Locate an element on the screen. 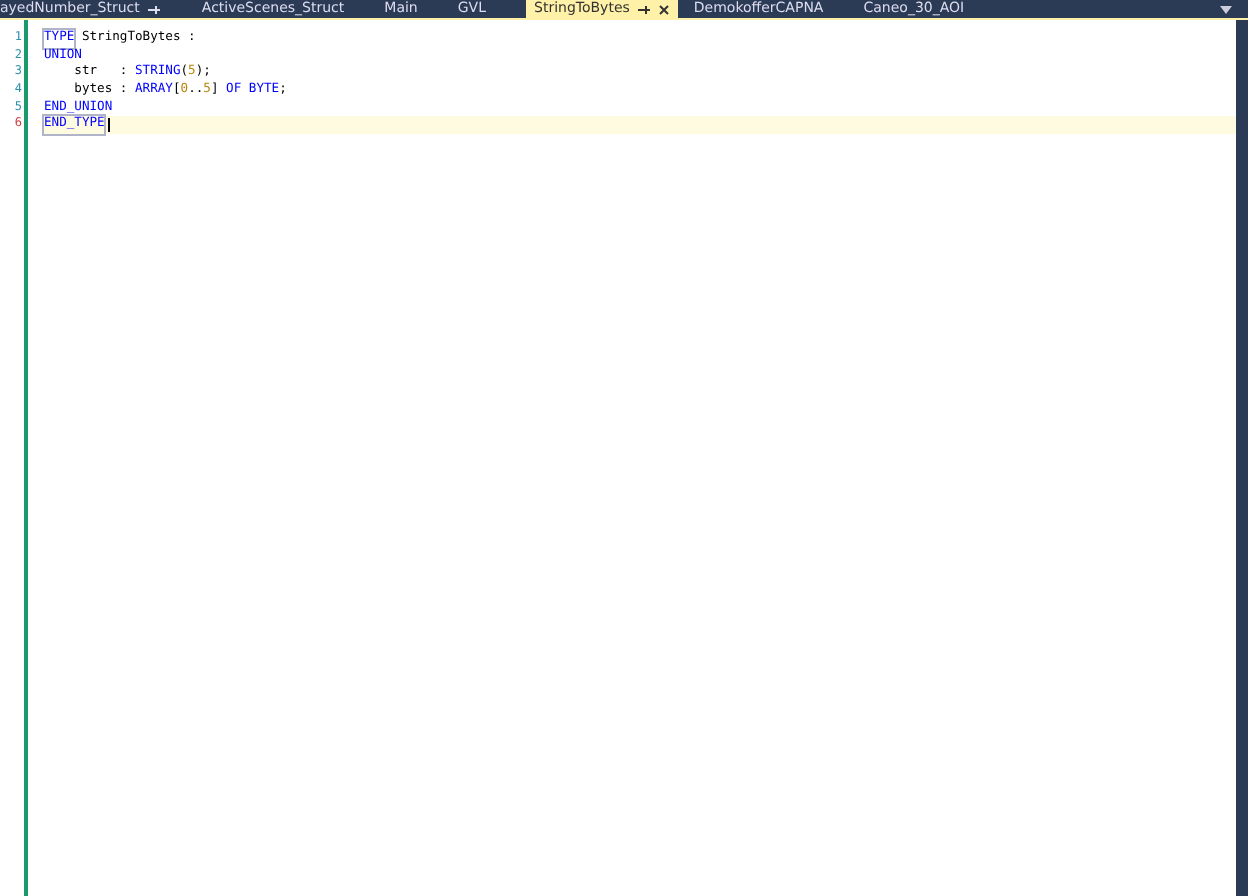 Image resolution: width=1248 pixels, height=896 pixels. pin-icon is located at coordinates (643, 9).